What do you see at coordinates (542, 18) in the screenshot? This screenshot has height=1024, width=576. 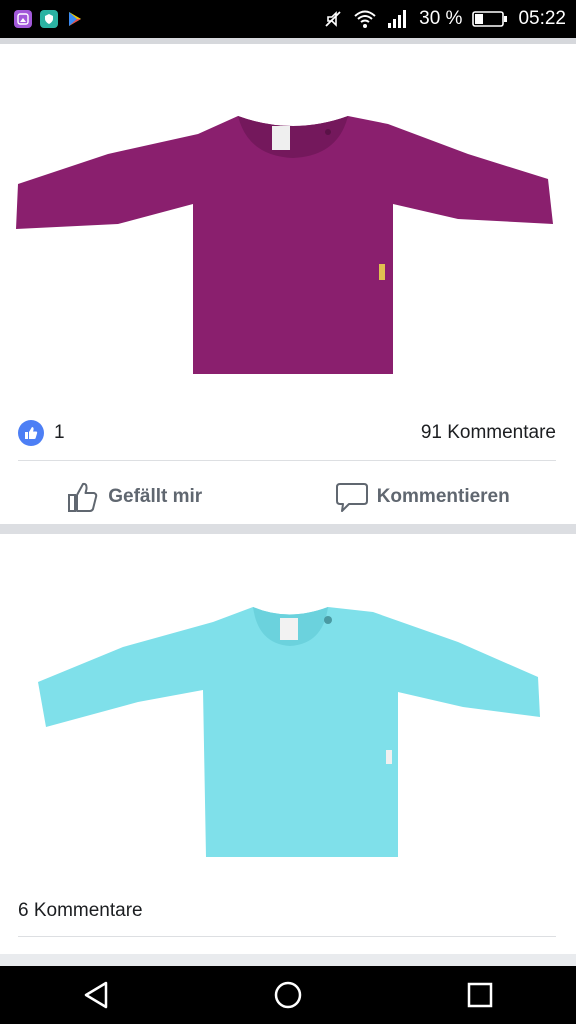 I see `clock: 05:22` at bounding box center [542, 18].